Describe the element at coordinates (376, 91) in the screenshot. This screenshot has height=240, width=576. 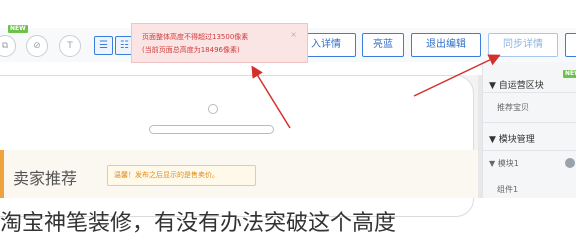
I see `annotation-arrows` at that location.